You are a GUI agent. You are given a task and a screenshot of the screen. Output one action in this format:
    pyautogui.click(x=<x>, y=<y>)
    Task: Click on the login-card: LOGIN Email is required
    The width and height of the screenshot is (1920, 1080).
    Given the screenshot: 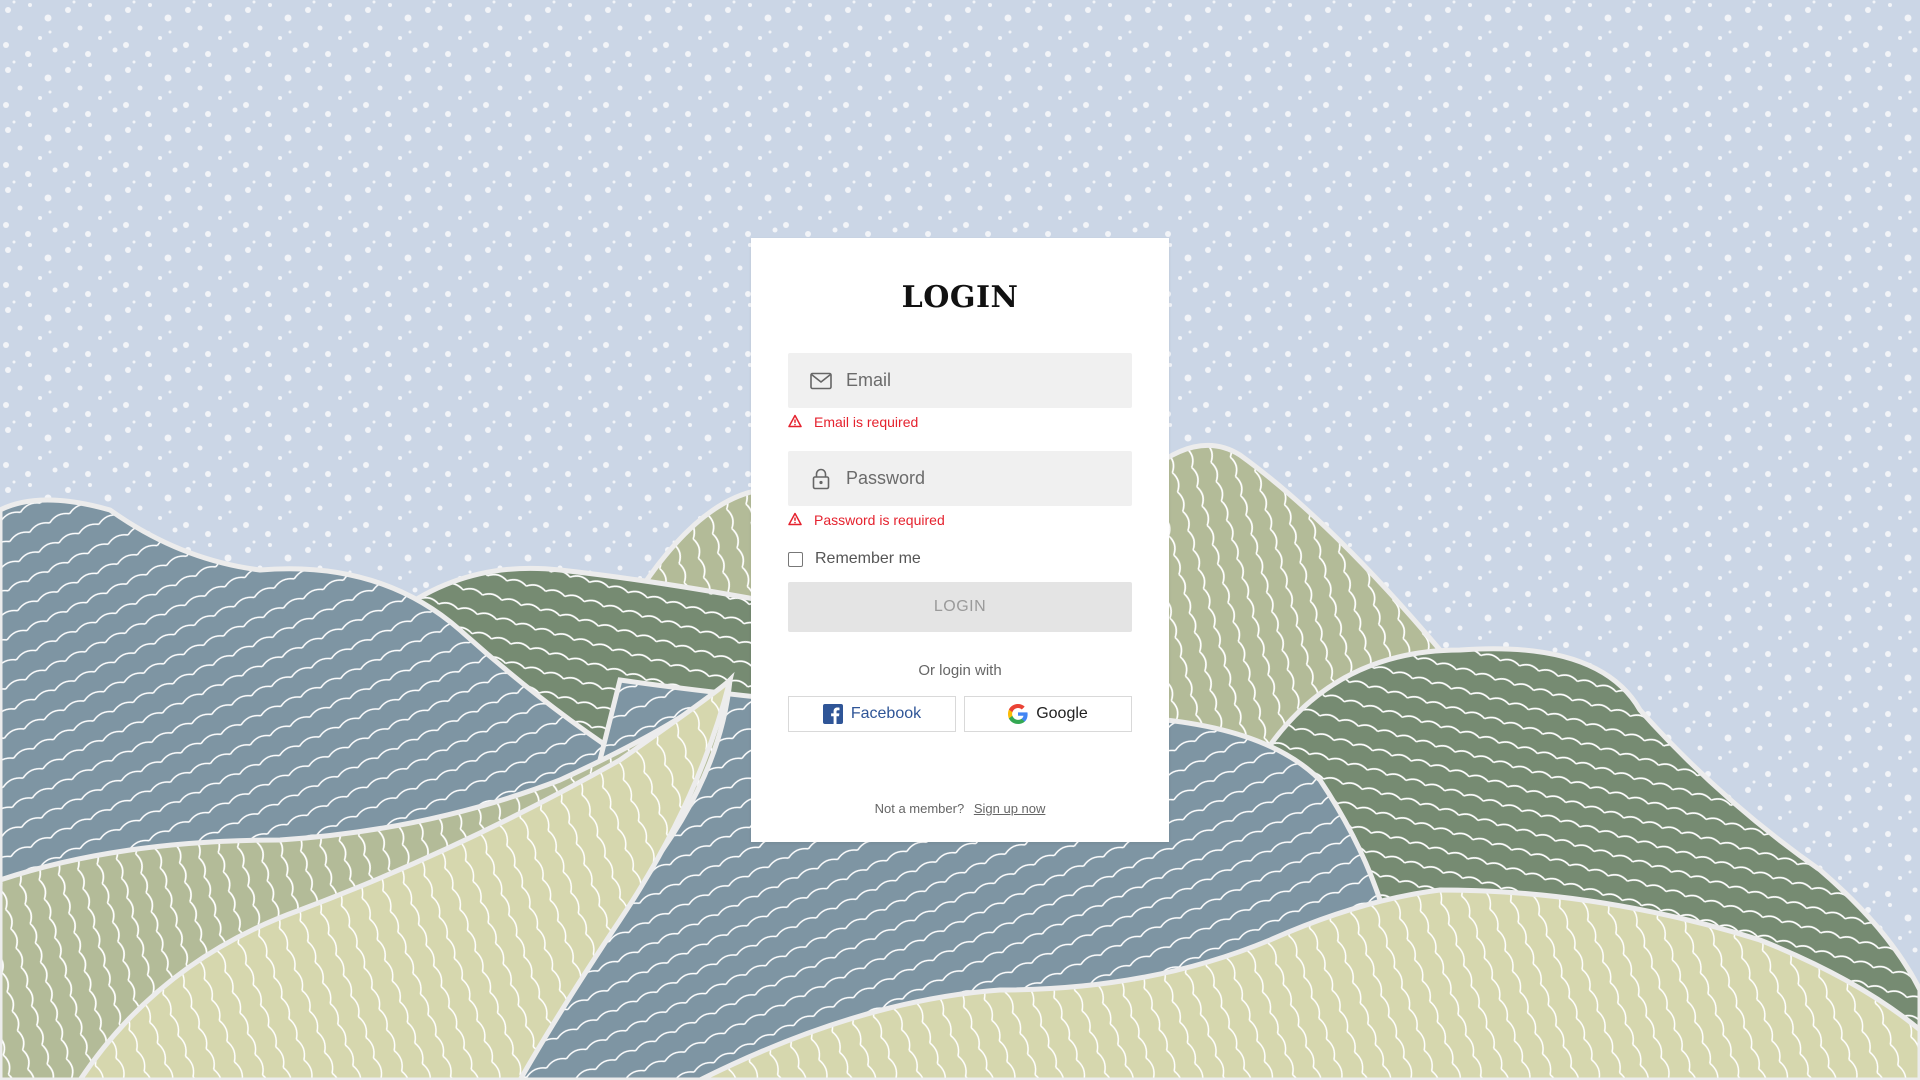 What is the action you would take?
    pyautogui.click(x=960, y=540)
    